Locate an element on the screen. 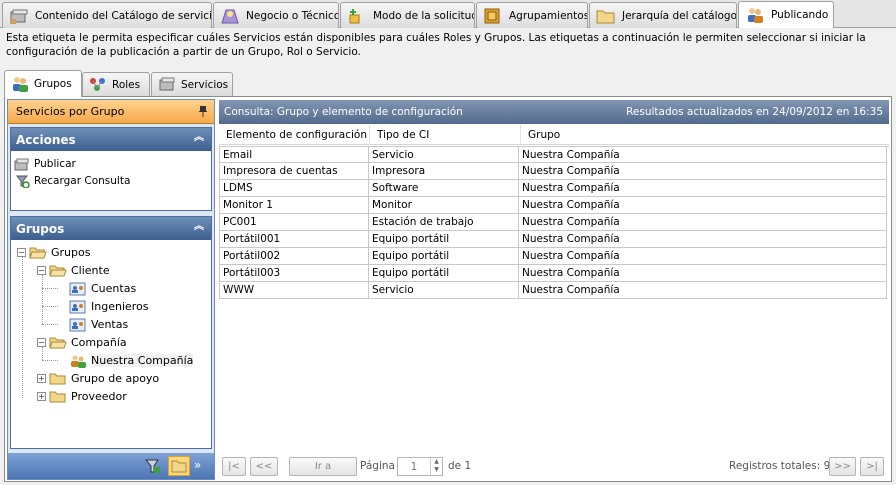  tab-request-mode: Modo de la solicitud is located at coordinates (407, 15).